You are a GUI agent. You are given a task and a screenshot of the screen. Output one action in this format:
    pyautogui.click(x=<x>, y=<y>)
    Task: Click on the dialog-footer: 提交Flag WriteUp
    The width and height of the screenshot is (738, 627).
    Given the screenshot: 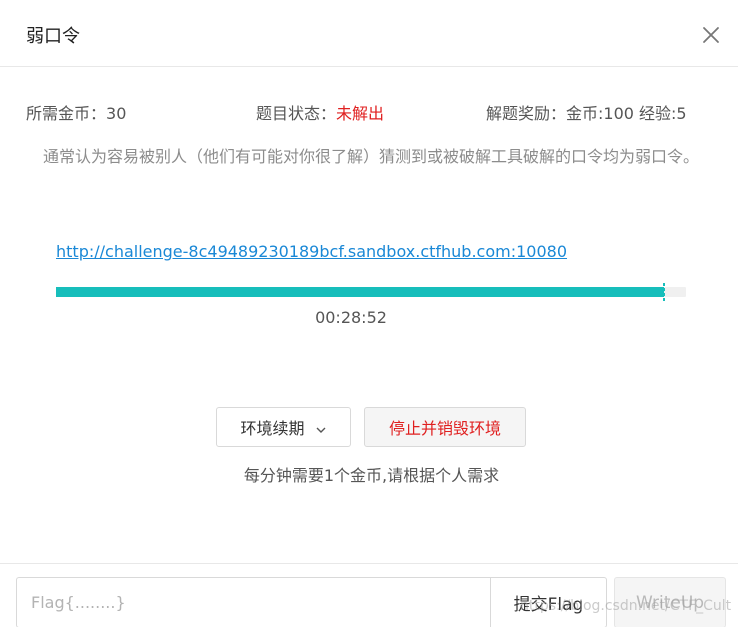 What is the action you would take?
    pyautogui.click(x=369, y=595)
    